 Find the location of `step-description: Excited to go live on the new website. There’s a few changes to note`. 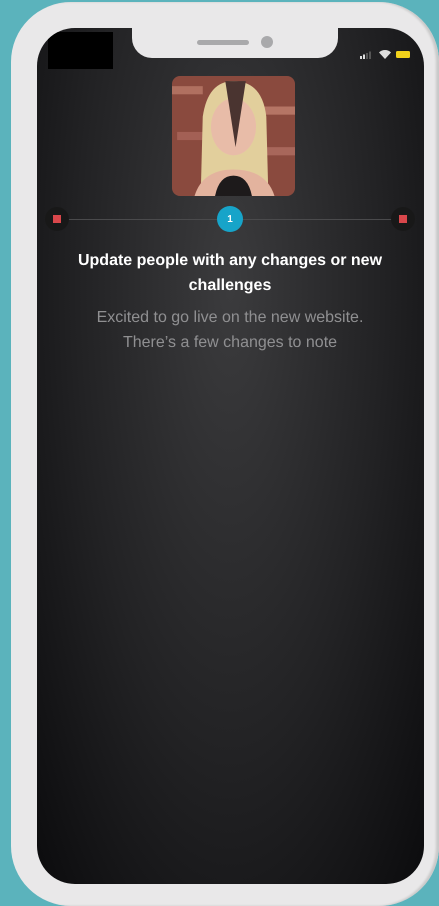

step-description: Excited to go live on the new website. There’s a few changes to note is located at coordinates (230, 330).